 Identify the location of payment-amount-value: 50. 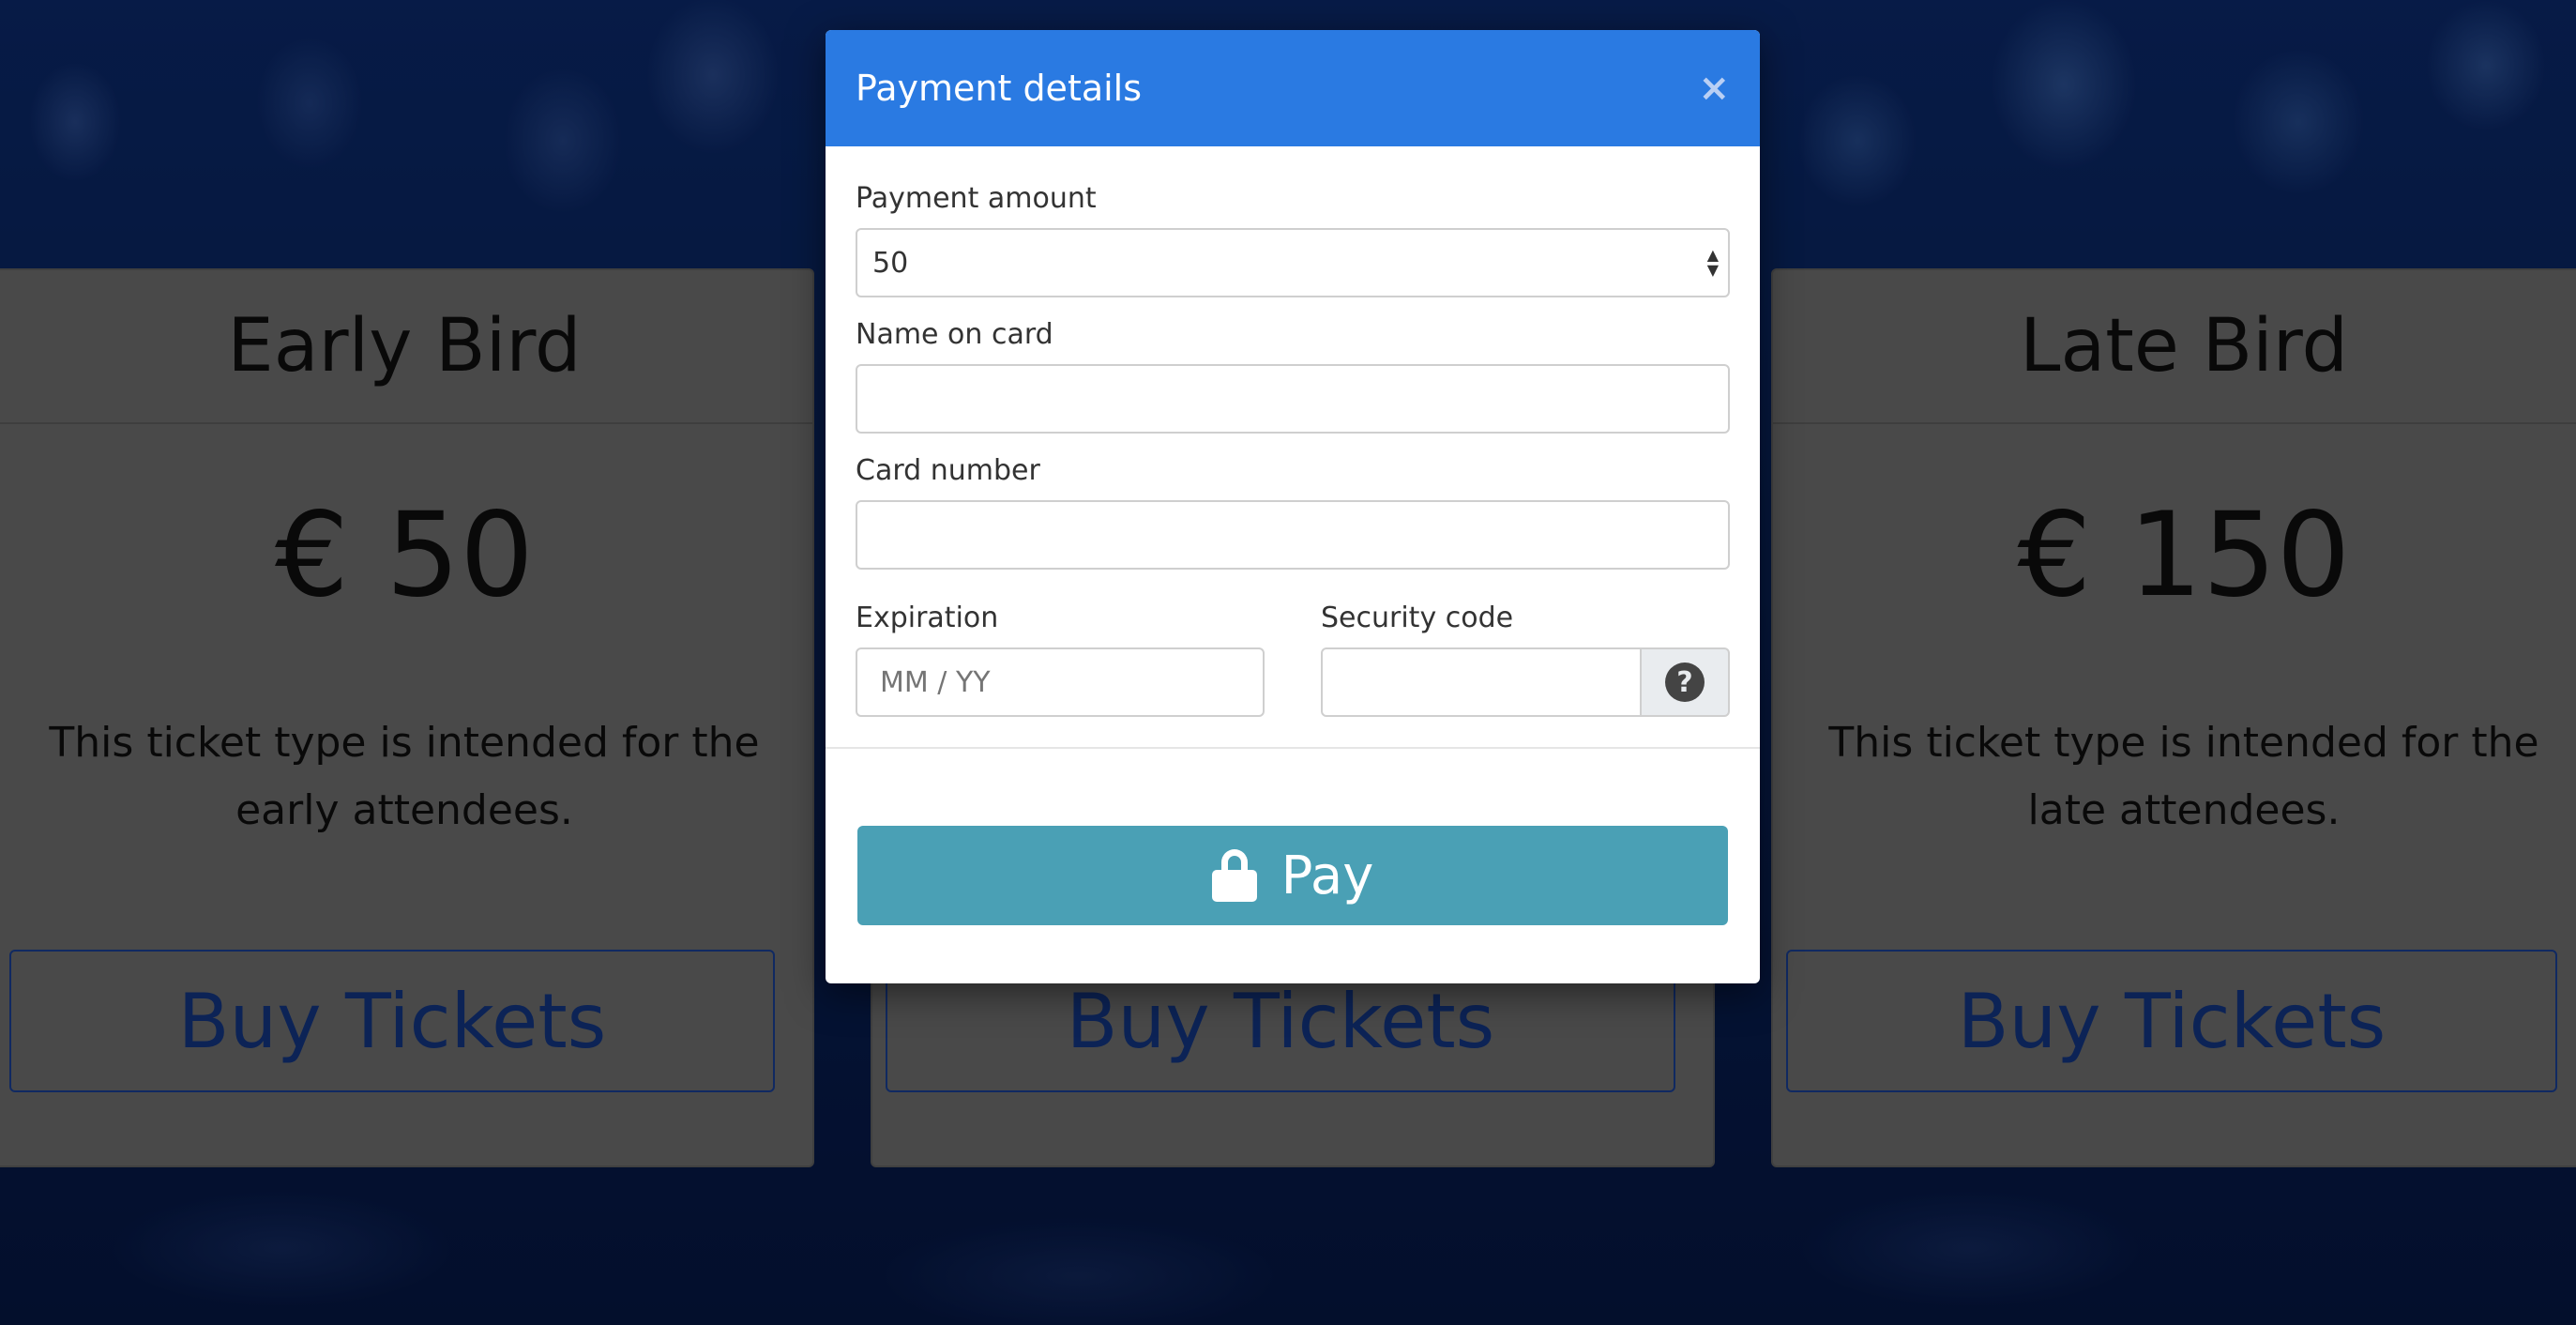
(890, 263).